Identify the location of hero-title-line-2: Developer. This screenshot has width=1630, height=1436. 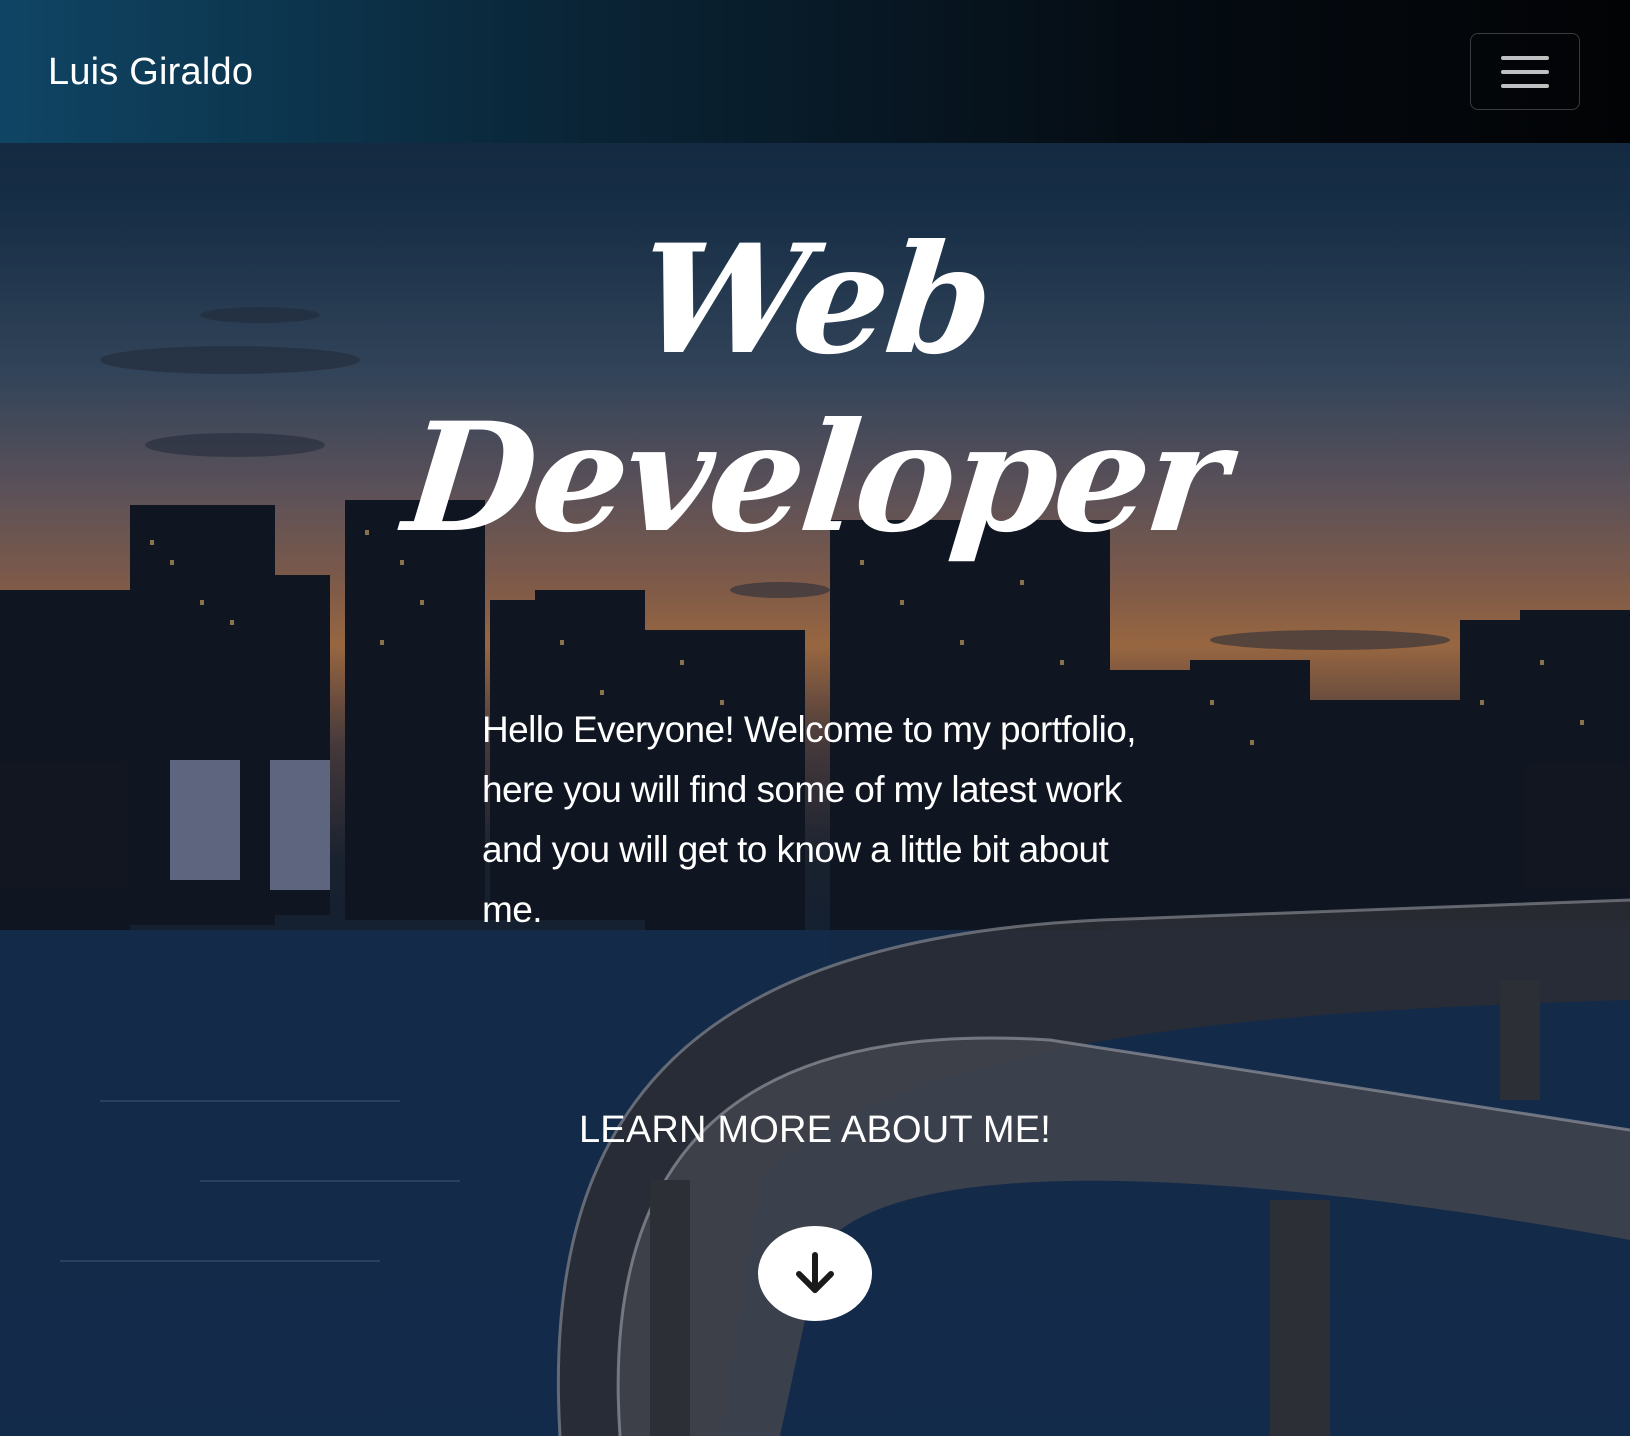
(815, 478).